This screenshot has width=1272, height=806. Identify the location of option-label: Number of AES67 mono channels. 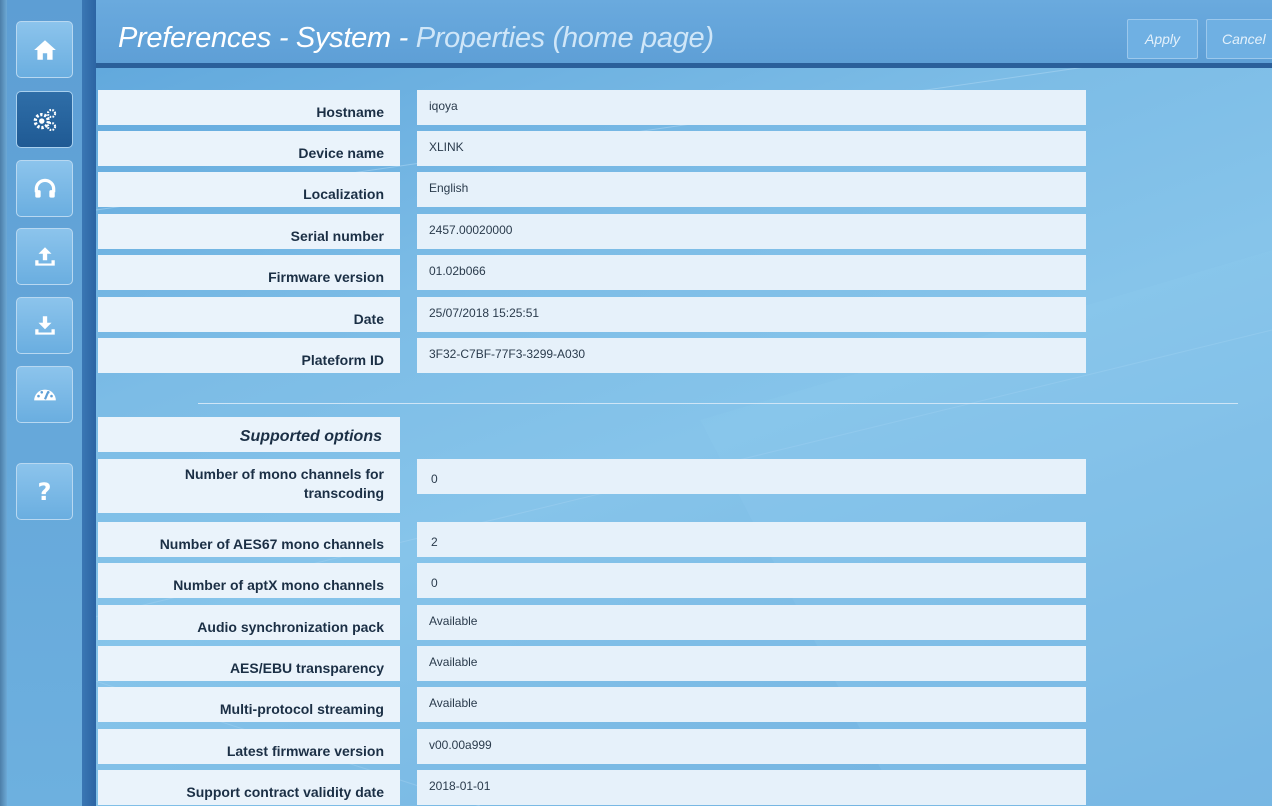
(249, 539).